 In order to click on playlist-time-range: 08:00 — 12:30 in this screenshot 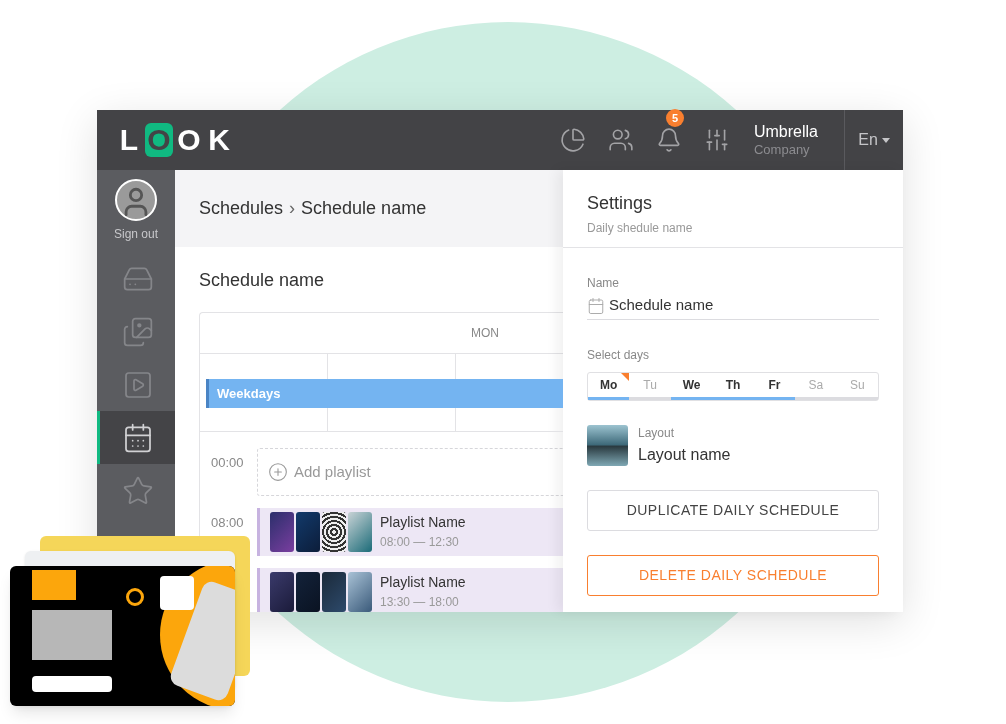, I will do `click(420, 543)`.